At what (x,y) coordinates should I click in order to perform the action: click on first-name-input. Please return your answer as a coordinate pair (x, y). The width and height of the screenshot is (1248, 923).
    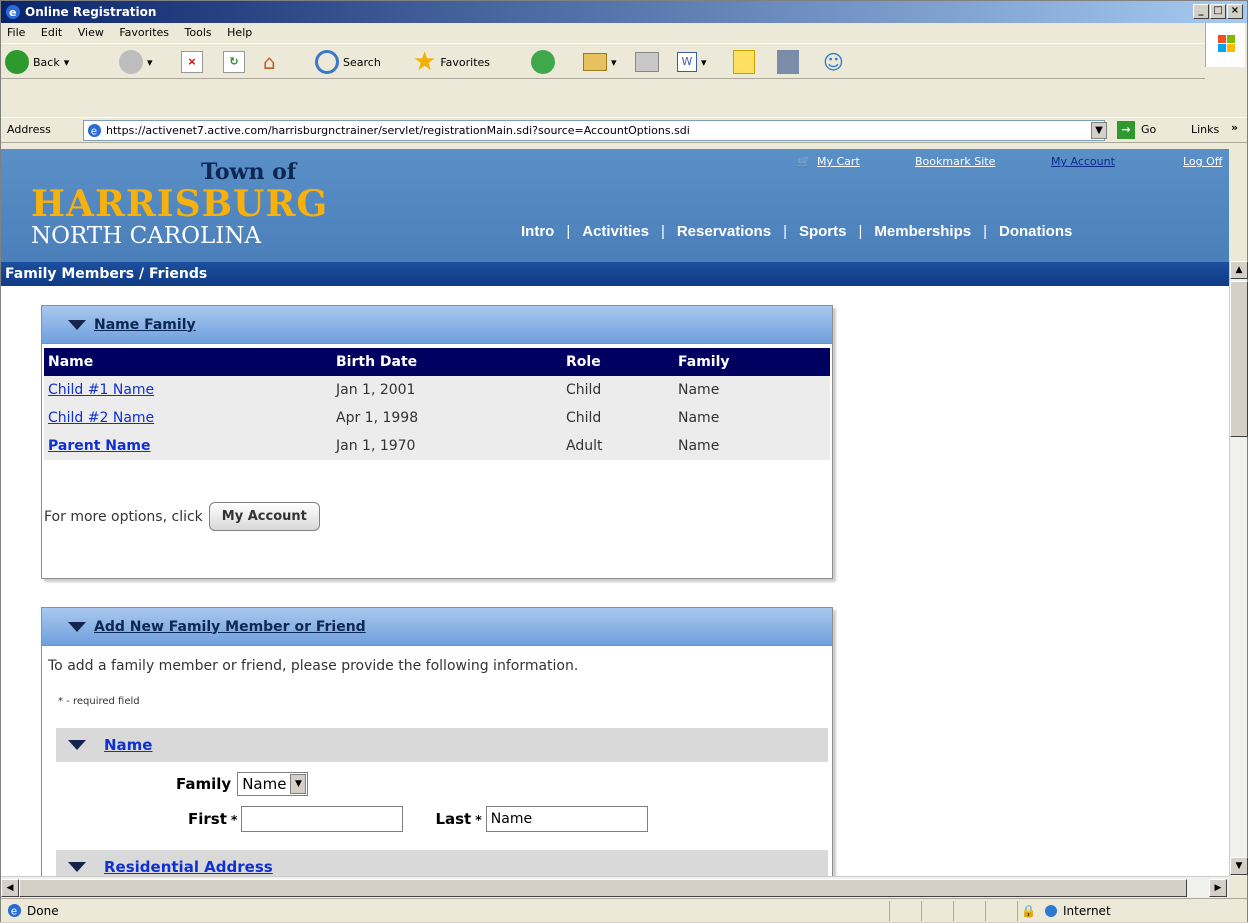
    Looking at the image, I should click on (322, 819).